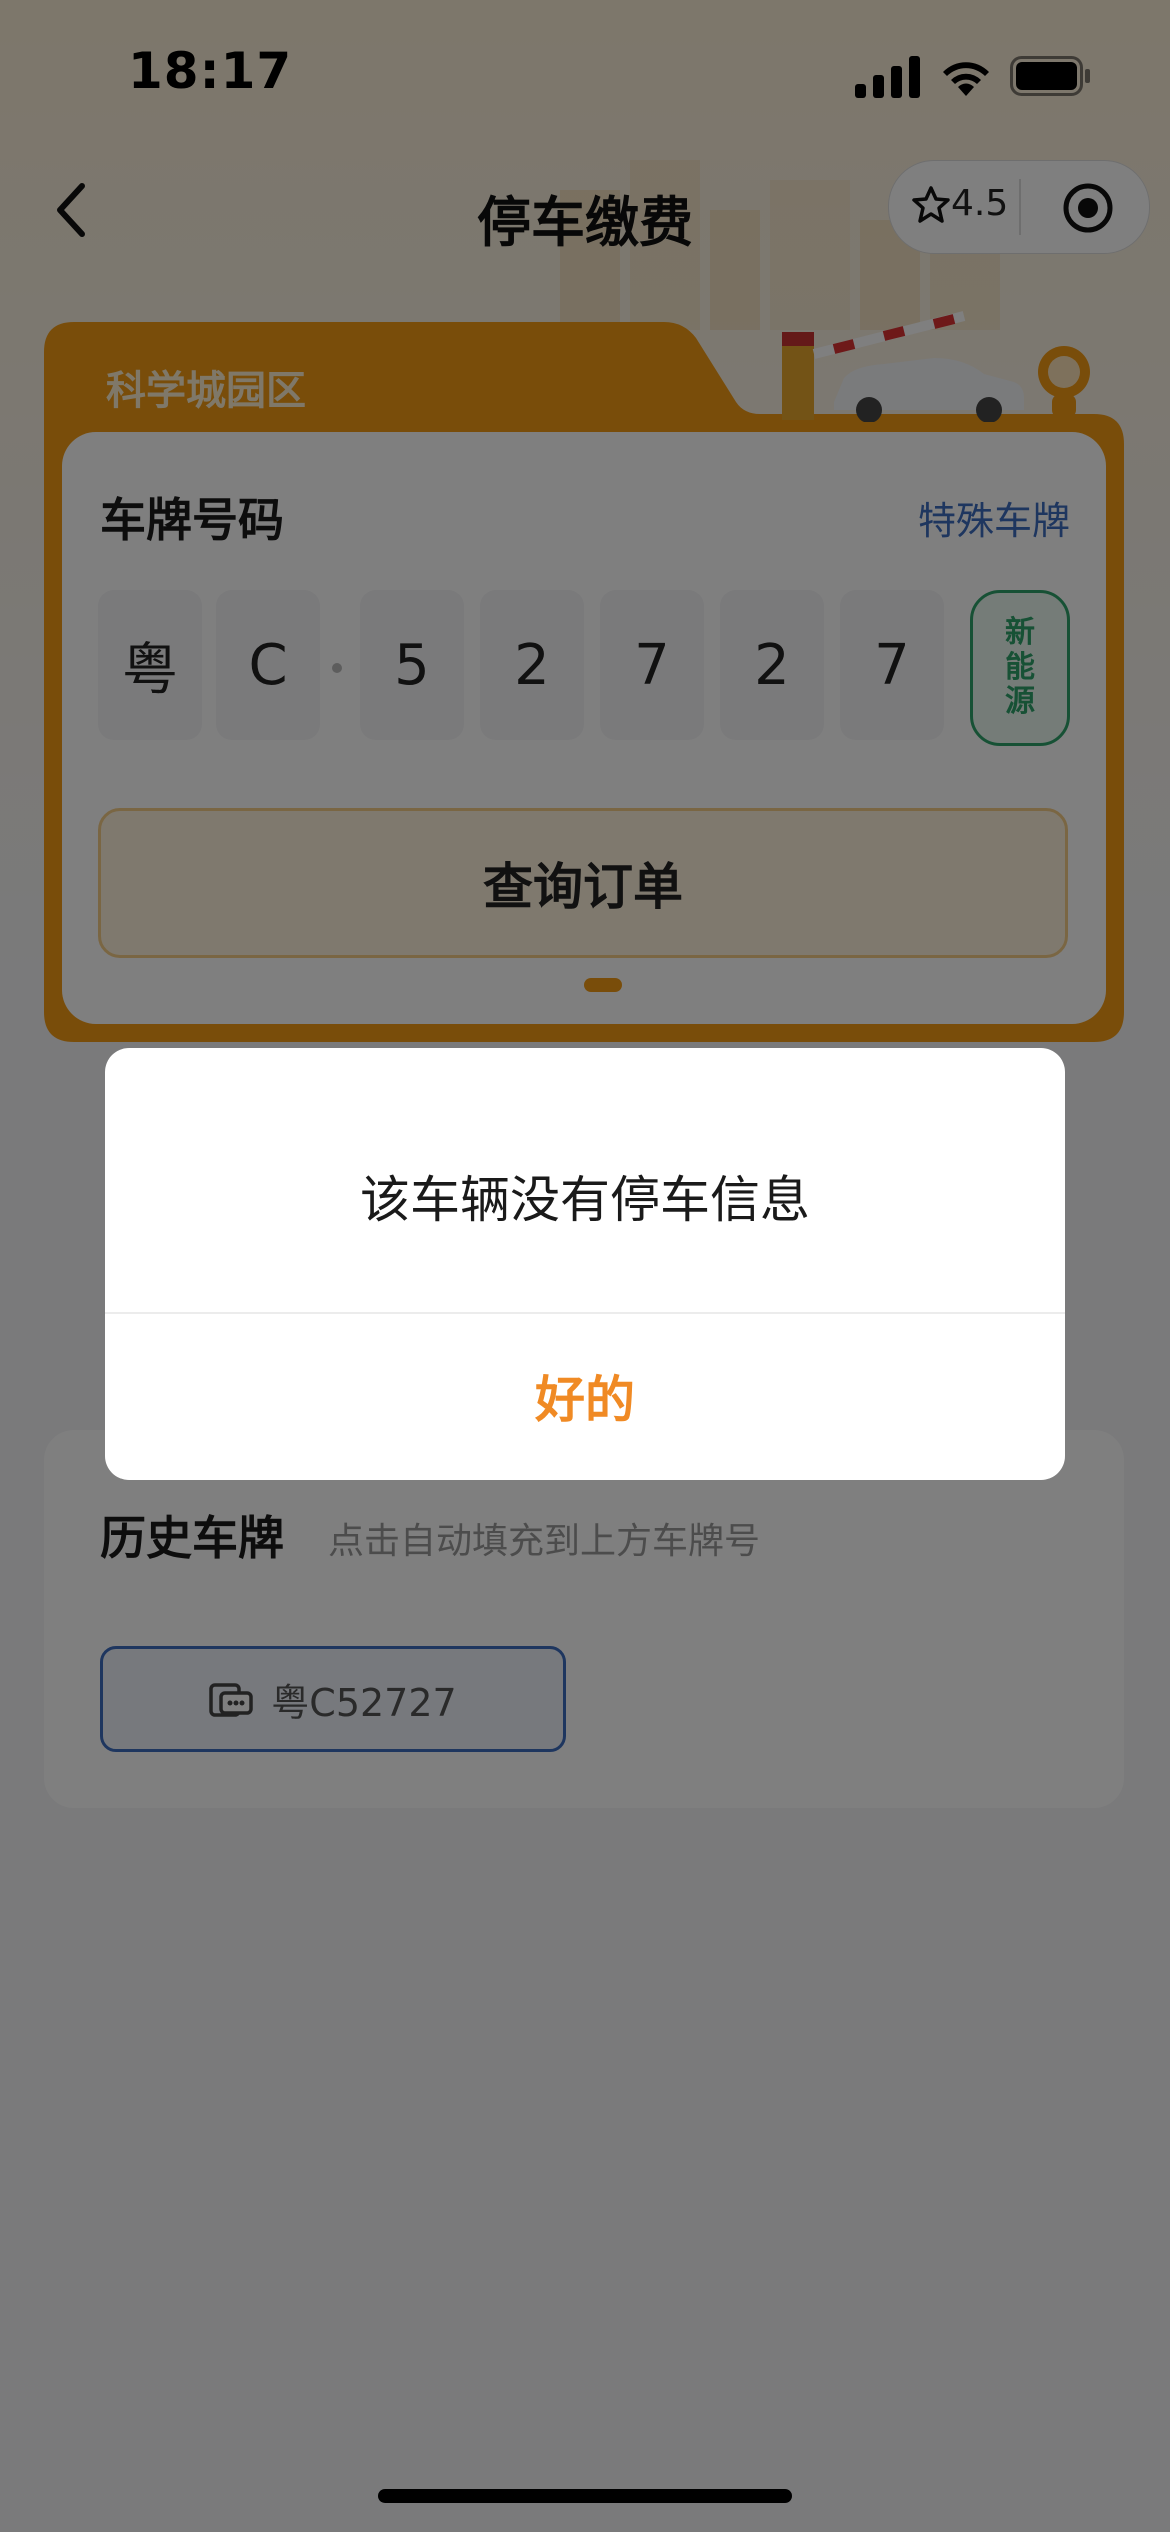  Describe the element at coordinates (585, 1200) in the screenshot. I see `dialog-message: 该车辆没有停车信息` at that location.